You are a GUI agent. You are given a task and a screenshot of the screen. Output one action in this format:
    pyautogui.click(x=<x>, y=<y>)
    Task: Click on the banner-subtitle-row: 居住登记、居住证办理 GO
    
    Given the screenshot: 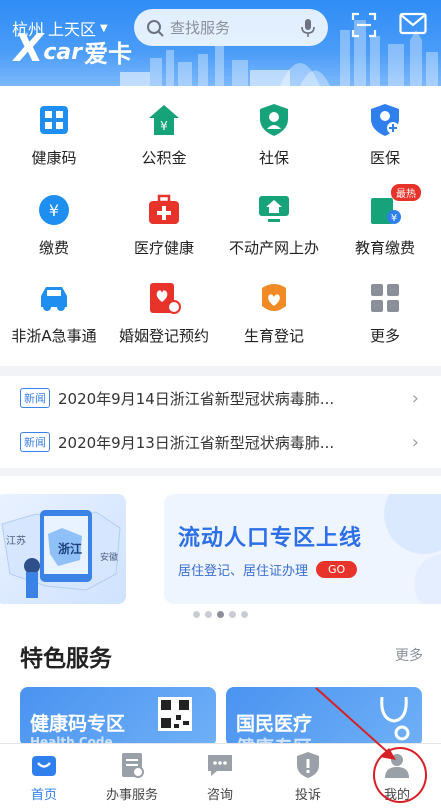 What is the action you would take?
    pyautogui.click(x=268, y=569)
    